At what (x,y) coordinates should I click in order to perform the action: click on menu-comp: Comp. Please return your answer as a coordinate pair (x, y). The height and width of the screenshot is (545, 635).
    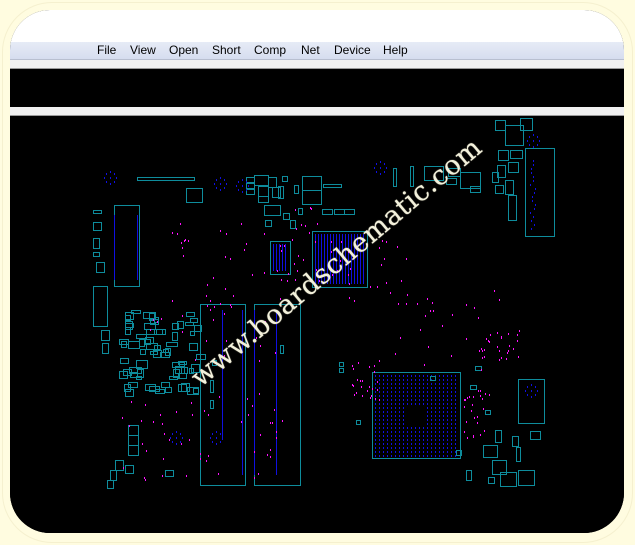
    Looking at the image, I should click on (270, 50).